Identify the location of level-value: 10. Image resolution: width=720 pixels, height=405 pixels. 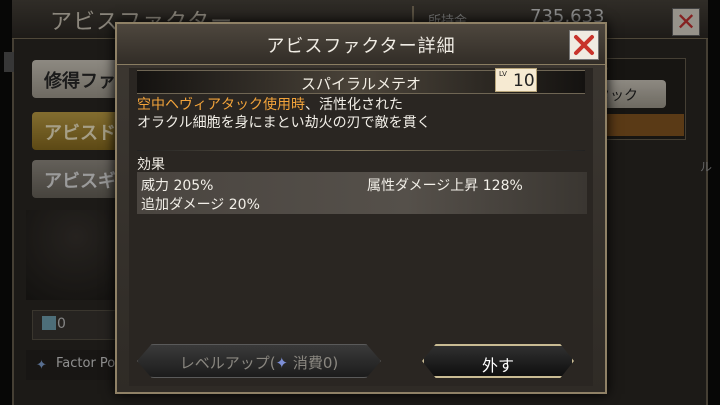
(524, 81).